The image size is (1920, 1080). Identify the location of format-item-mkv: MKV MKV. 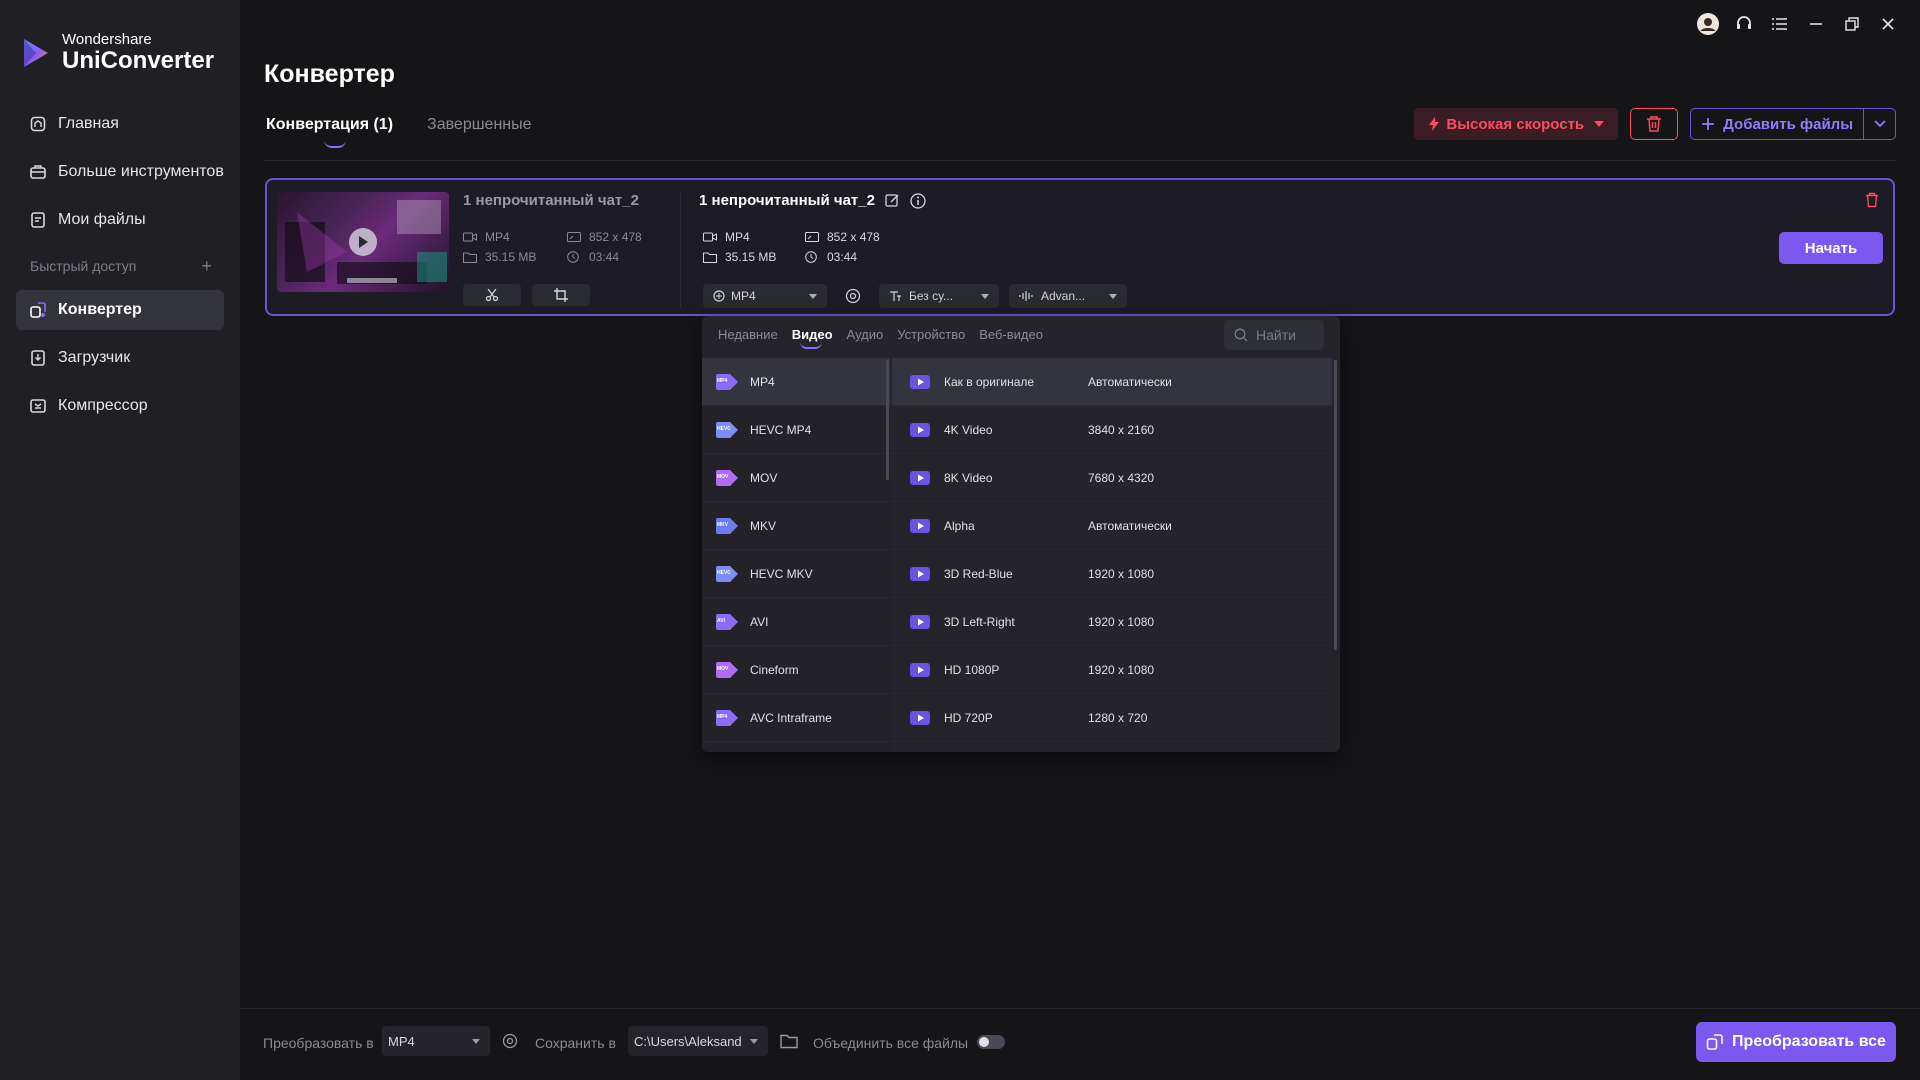
(796, 526).